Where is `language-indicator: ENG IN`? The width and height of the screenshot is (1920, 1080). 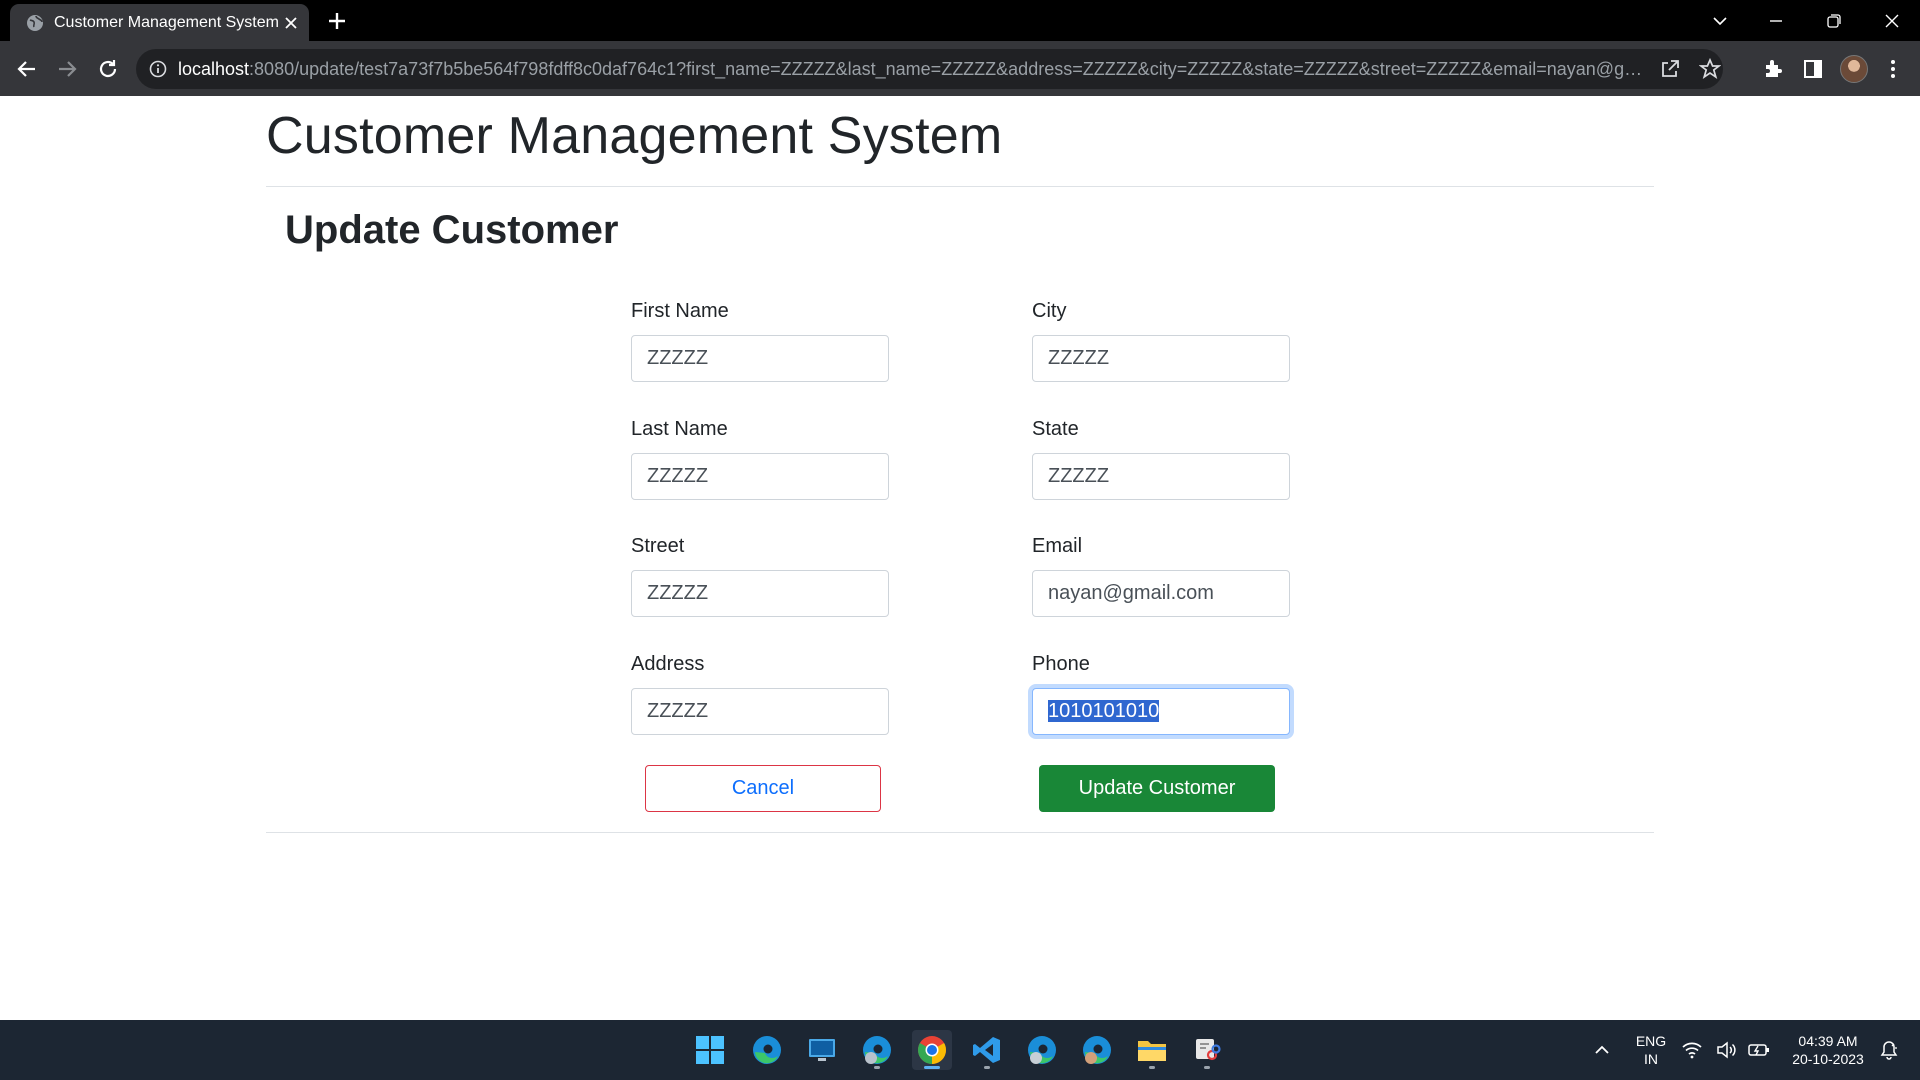 language-indicator: ENG IN is located at coordinates (1651, 1050).